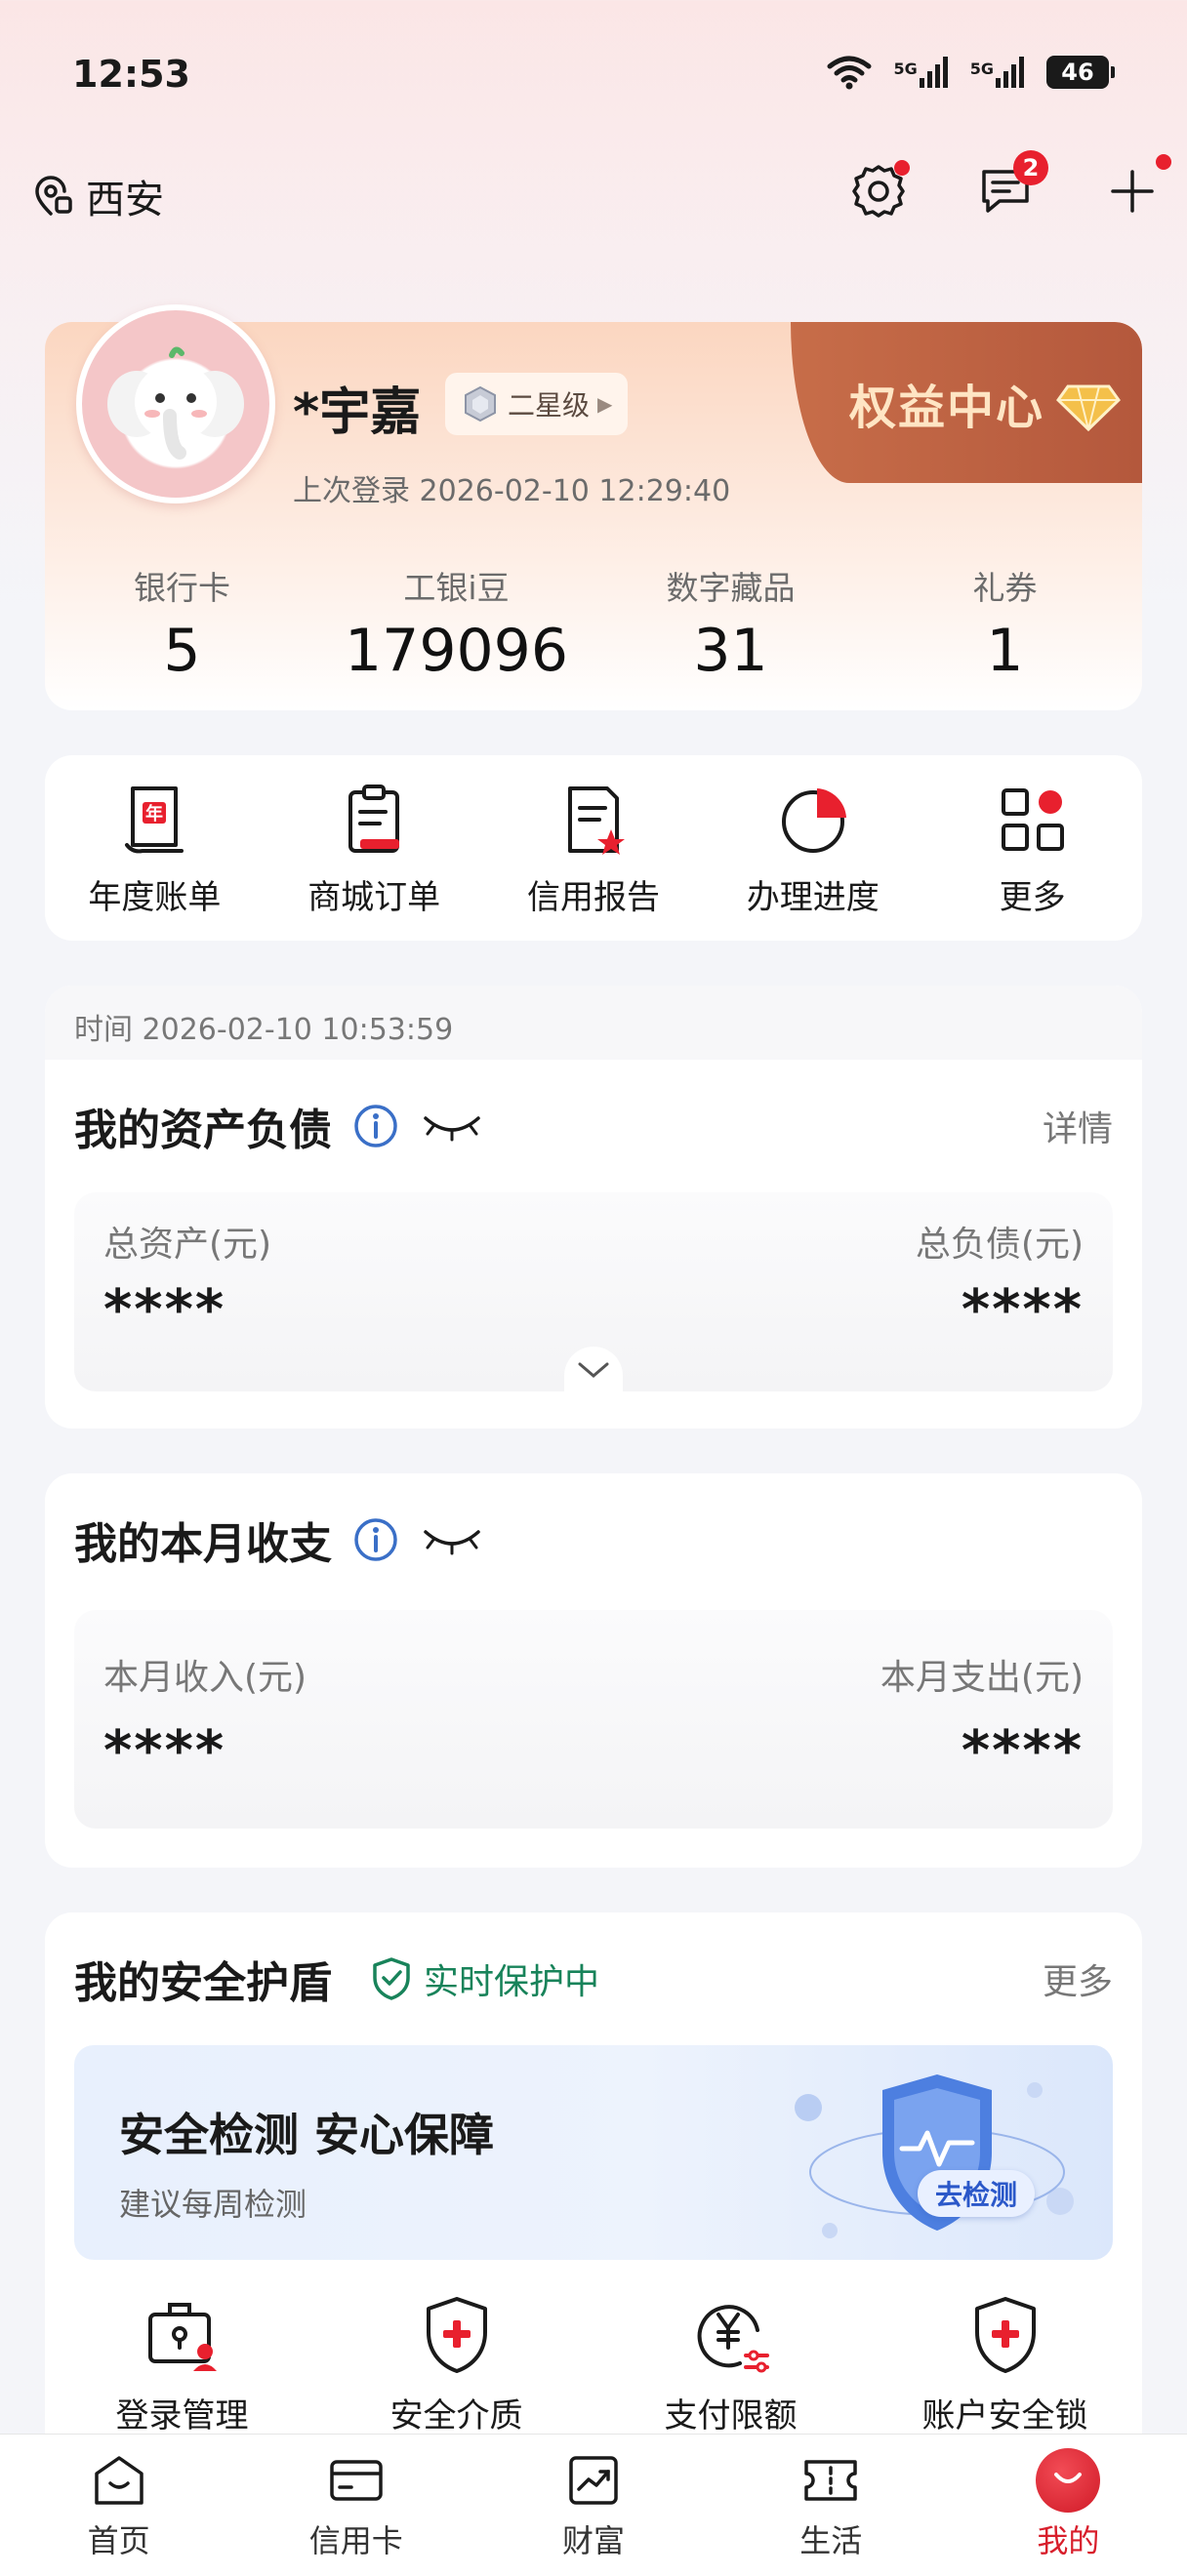 This screenshot has height=2576, width=1187. Describe the element at coordinates (1022, 1310) in the screenshot. I see `total-liabilities-value: ****` at that location.